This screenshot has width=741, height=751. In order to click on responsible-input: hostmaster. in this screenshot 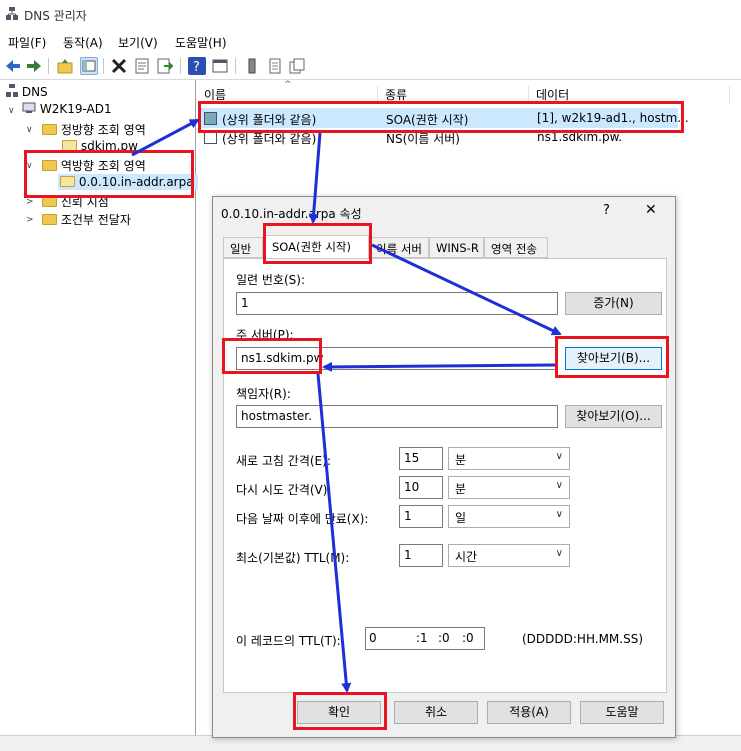, I will do `click(397, 416)`.